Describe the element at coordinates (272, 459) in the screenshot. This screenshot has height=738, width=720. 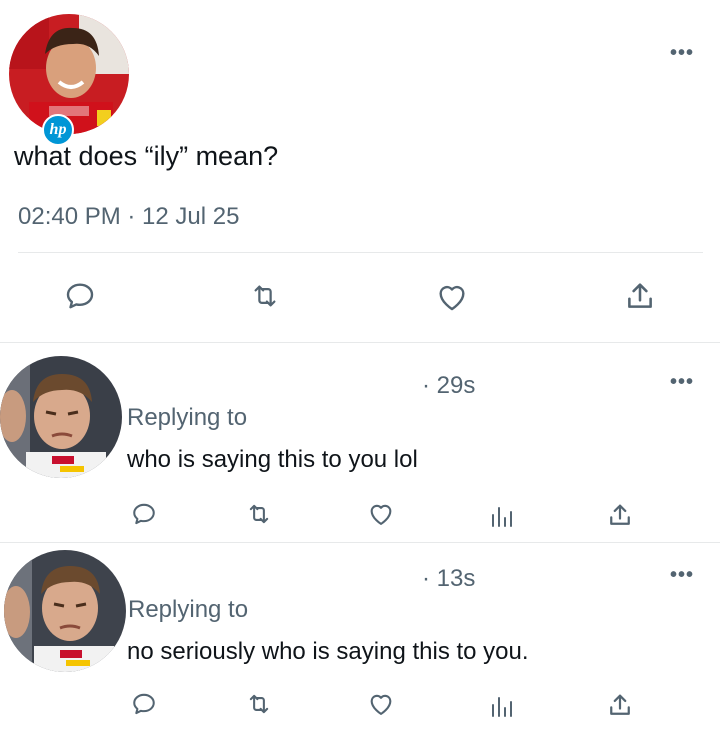
I see `reply-text: who is saying this to you lol` at that location.